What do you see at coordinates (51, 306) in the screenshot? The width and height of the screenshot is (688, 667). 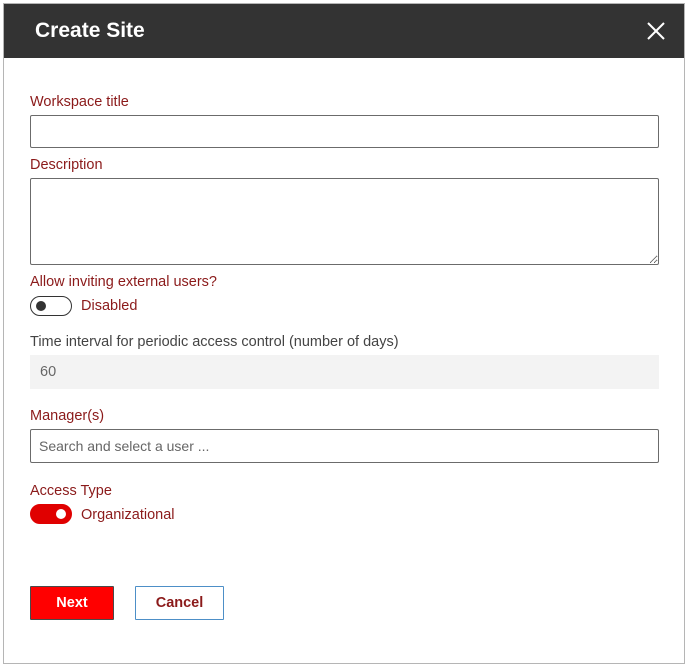 I see `external-users-toggle` at bounding box center [51, 306].